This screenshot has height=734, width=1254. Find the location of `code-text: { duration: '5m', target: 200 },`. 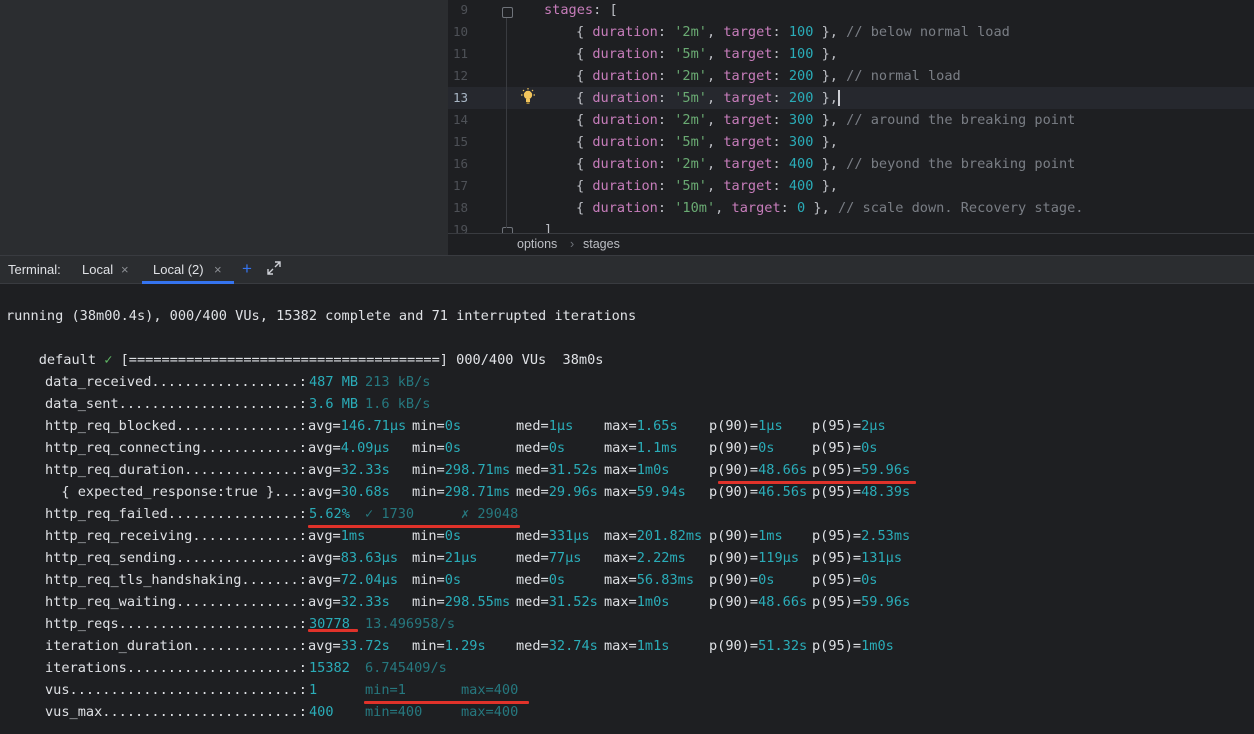

code-text: { duration: '5m', target: 200 }, is located at coordinates (708, 98).